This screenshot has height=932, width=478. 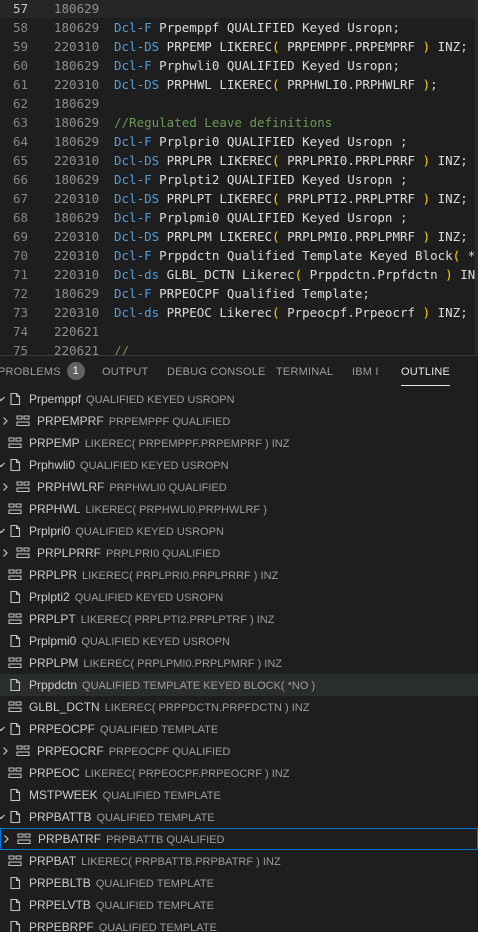 What do you see at coordinates (239, 348) in the screenshot?
I see `code-line: 75 220621 //` at bounding box center [239, 348].